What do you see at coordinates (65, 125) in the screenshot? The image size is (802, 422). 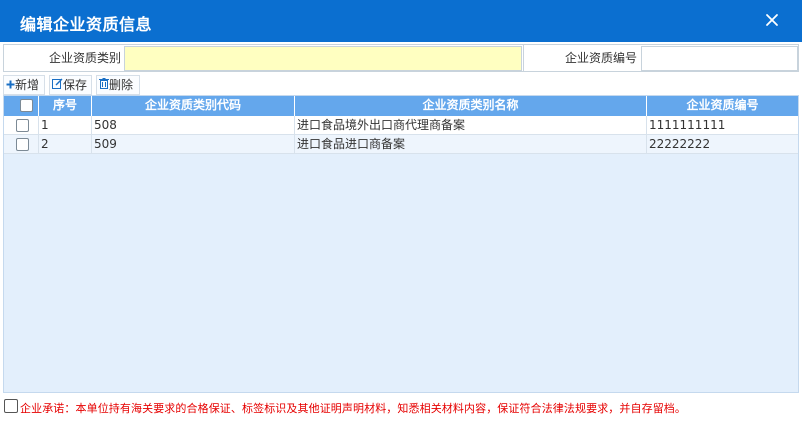 I see `row-index: 1` at bounding box center [65, 125].